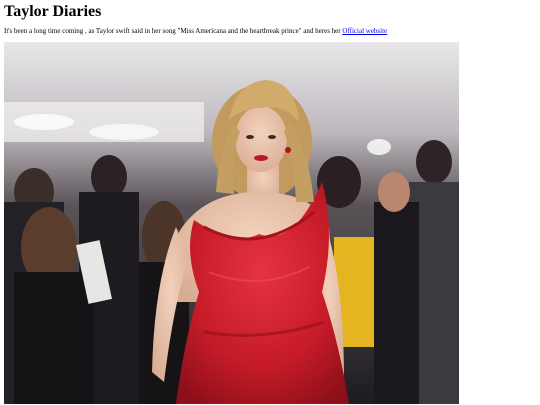 Image resolution: width=540 pixels, height=405 pixels. I want to click on page-title: Taylor Diaries, so click(53, 11).